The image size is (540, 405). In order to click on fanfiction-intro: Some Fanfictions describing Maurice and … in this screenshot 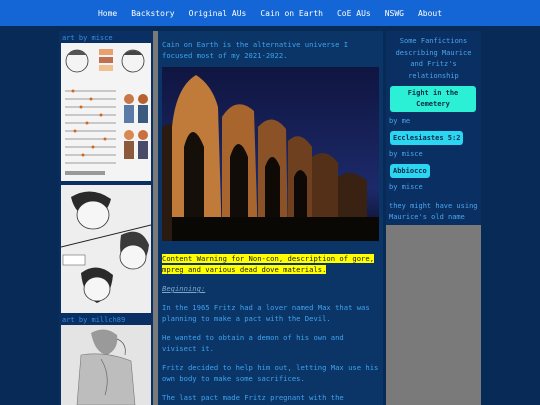, I will do `click(433, 58)`.